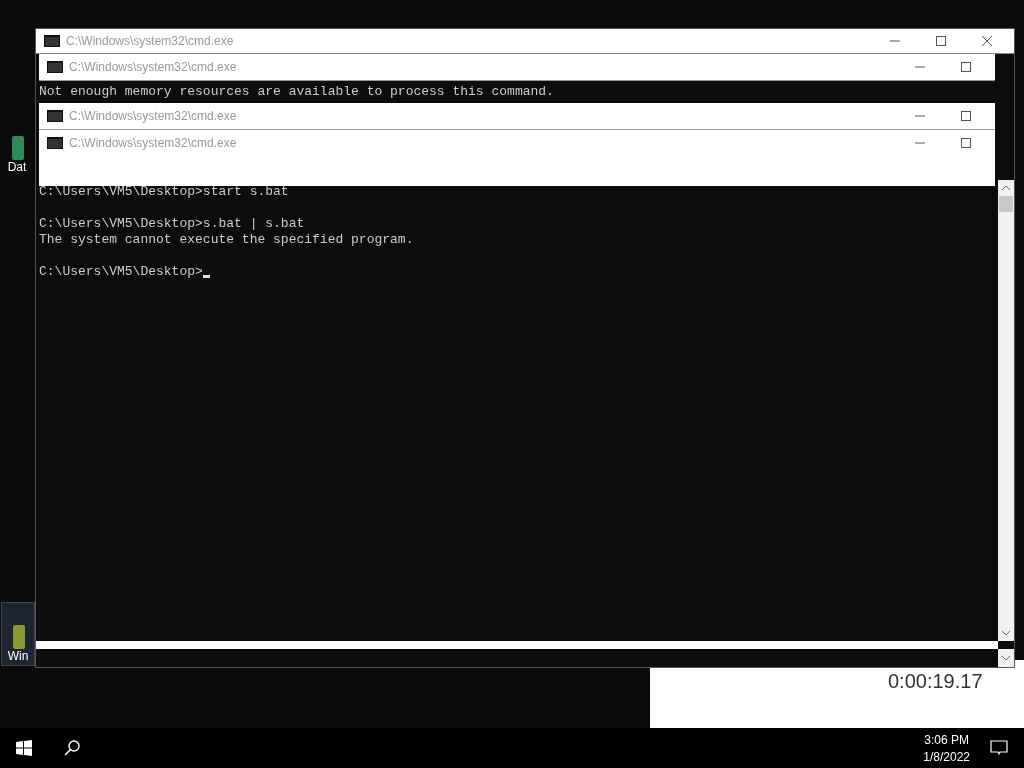 The width and height of the screenshot is (1024, 768). Describe the element at coordinates (206, 276) in the screenshot. I see `text-cursor` at that location.